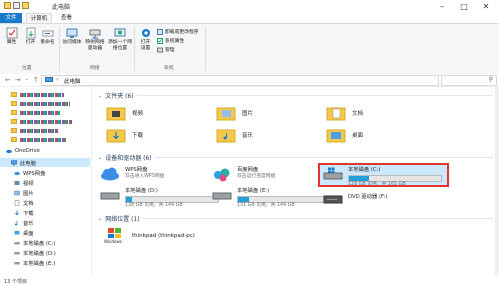  What do you see at coordinates (29, 172) in the screenshot?
I see `sidebar-item-wps: WPS网盘` at bounding box center [29, 172].